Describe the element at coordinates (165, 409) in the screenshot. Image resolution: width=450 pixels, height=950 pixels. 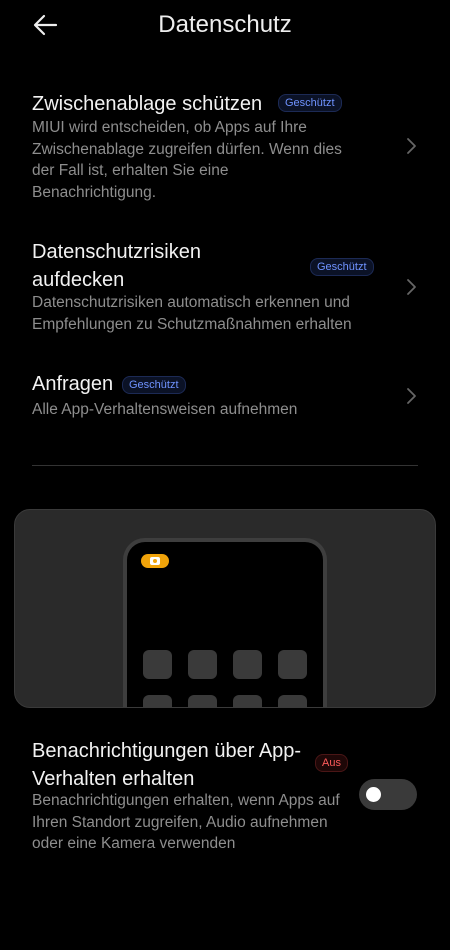
I see `row-description: Alle App-Verhaltensweisen aufnehmen` at that location.